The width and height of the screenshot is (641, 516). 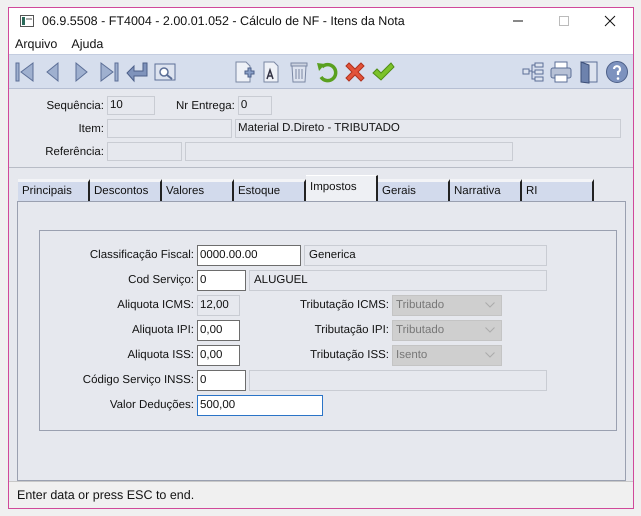 I want to click on tab: Gerais, so click(x=414, y=190).